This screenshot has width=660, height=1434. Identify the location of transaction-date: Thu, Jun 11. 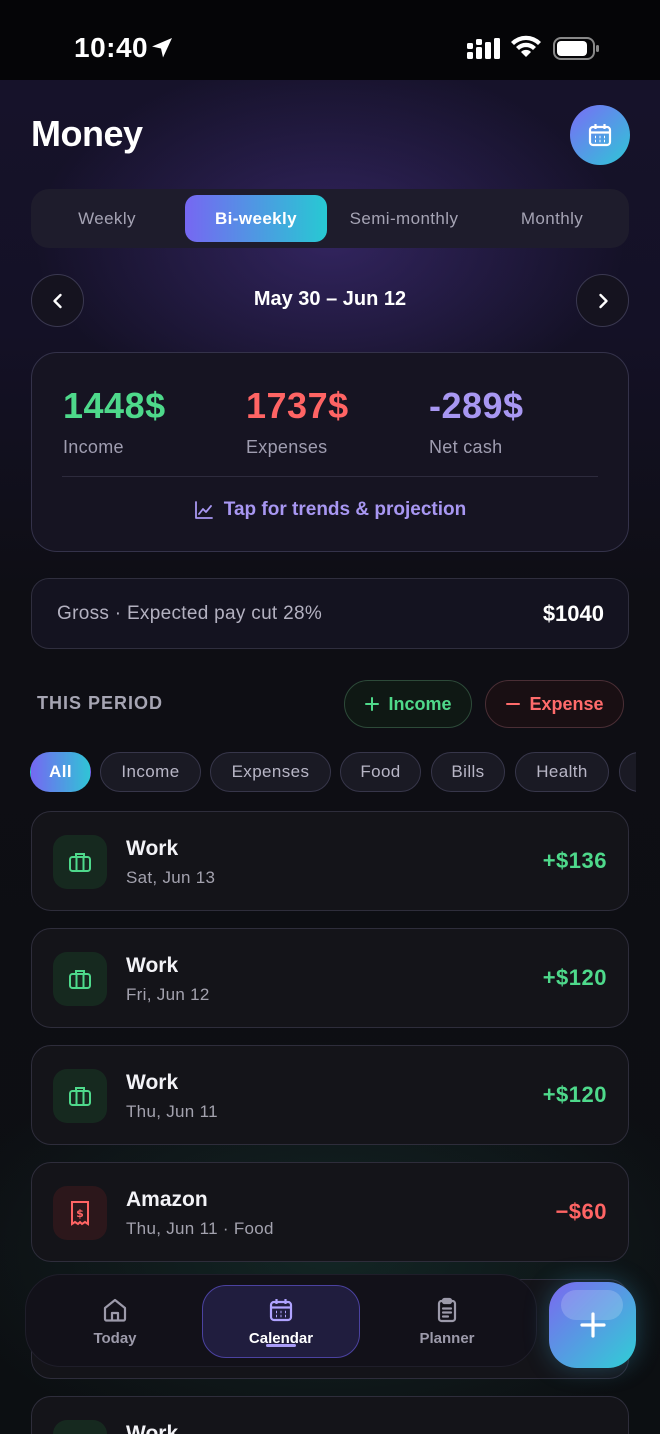
(172, 1111).